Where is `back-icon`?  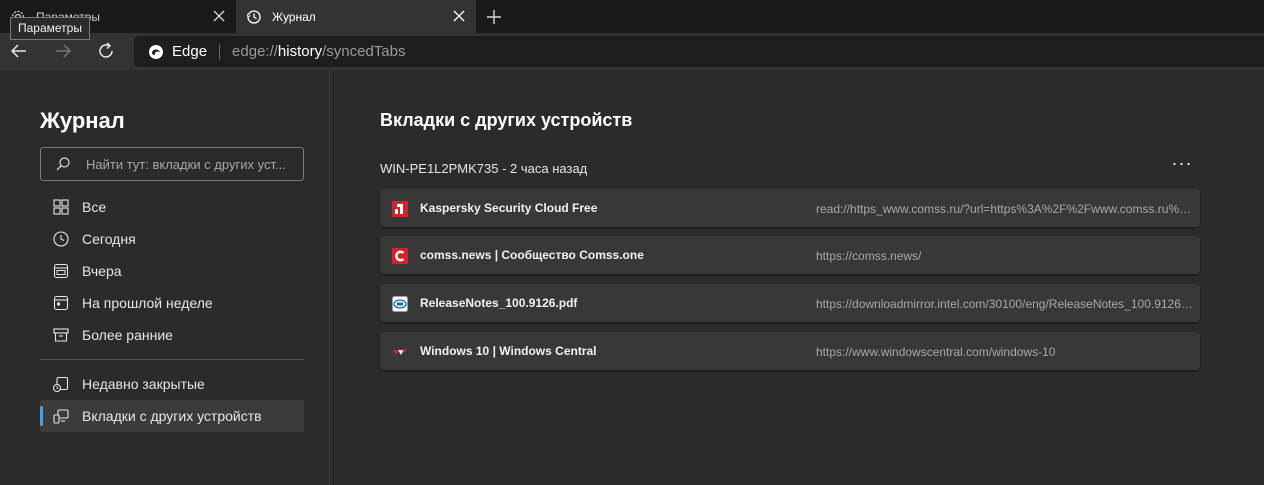
back-icon is located at coordinates (19, 51).